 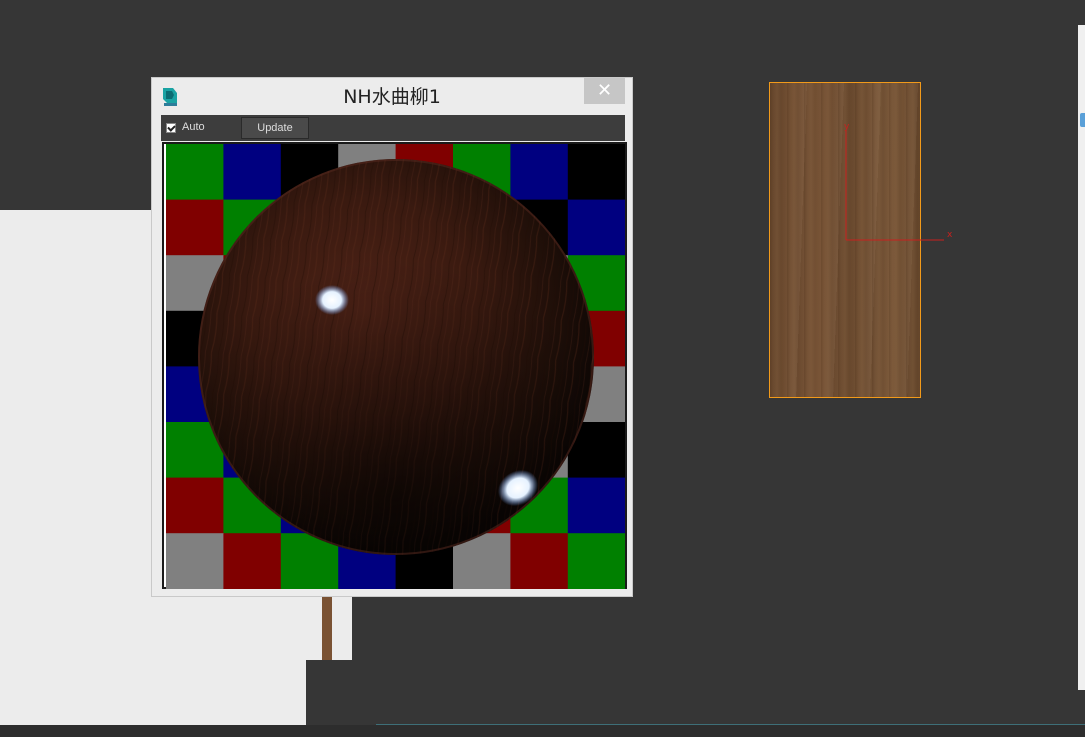 I want to click on transform-gizmo: x y, so click(x=892, y=182).